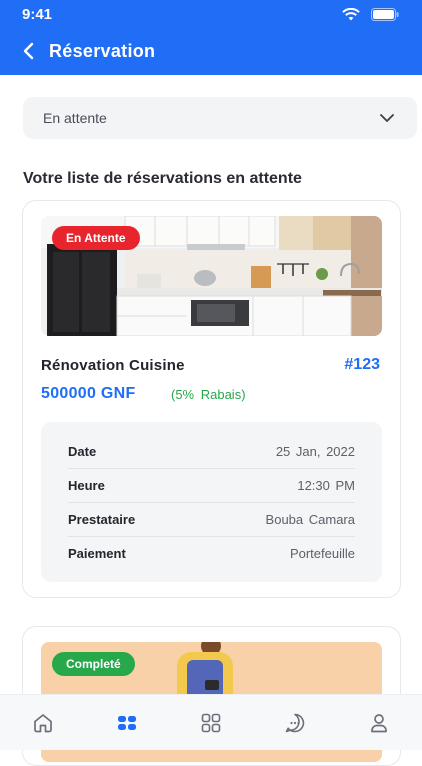 The width and height of the screenshot is (422, 766). What do you see at coordinates (96, 238) in the screenshot?
I see `status-badge: En Attente` at bounding box center [96, 238].